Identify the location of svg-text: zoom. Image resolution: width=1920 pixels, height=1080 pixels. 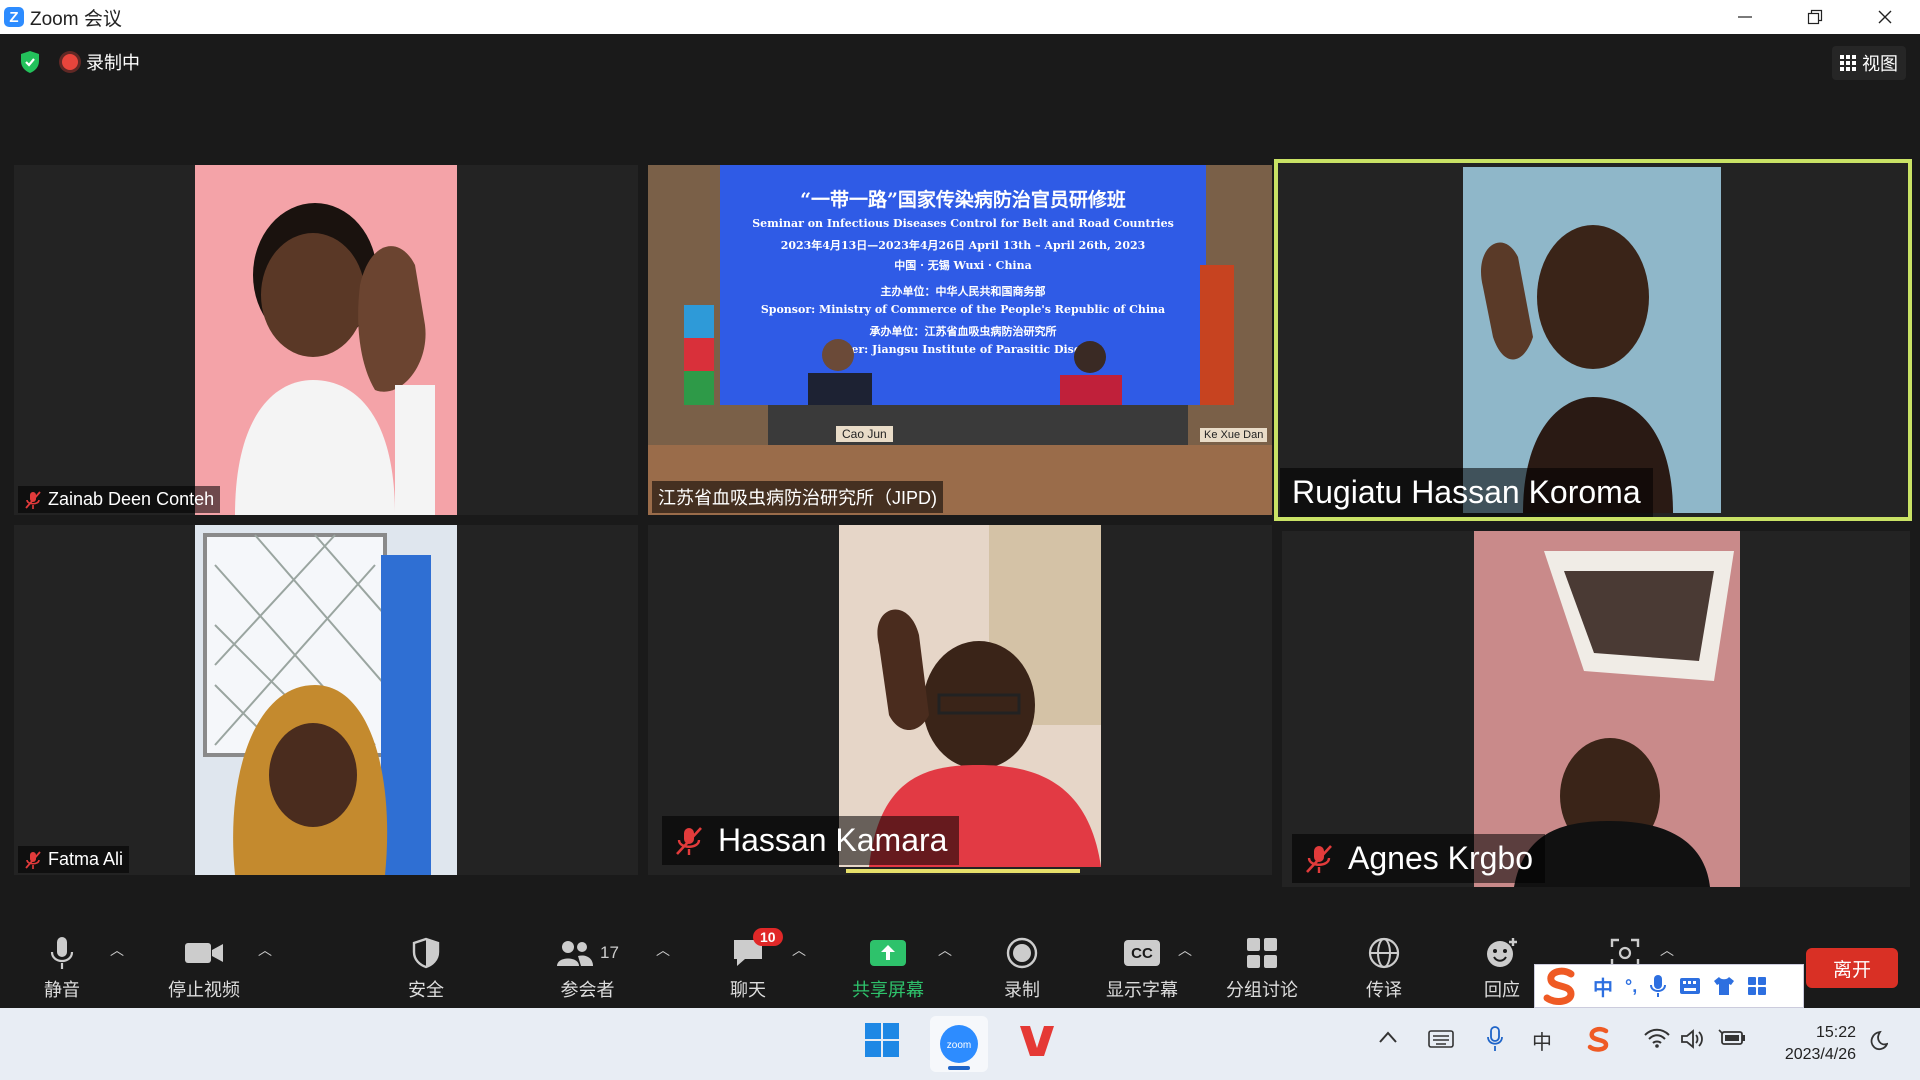
(959, 1045).